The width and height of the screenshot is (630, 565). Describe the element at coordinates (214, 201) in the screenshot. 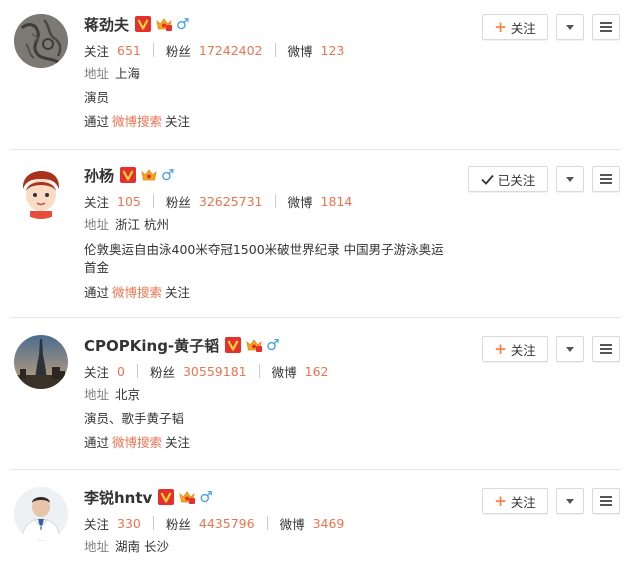

I see `followers-stat: 粉丝 32625731` at that location.